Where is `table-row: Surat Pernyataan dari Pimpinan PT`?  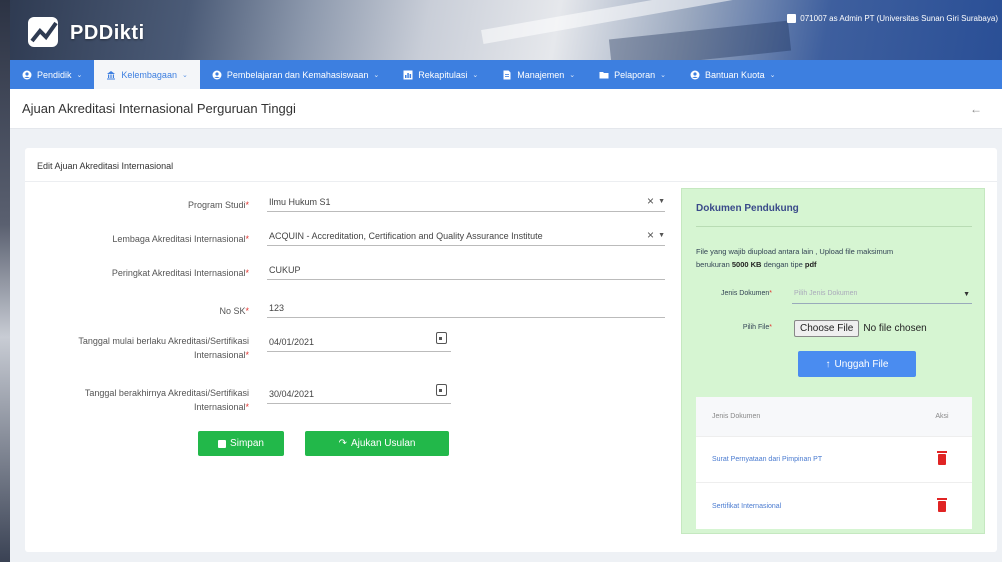 table-row: Surat Pernyataan dari Pimpinan PT is located at coordinates (834, 460).